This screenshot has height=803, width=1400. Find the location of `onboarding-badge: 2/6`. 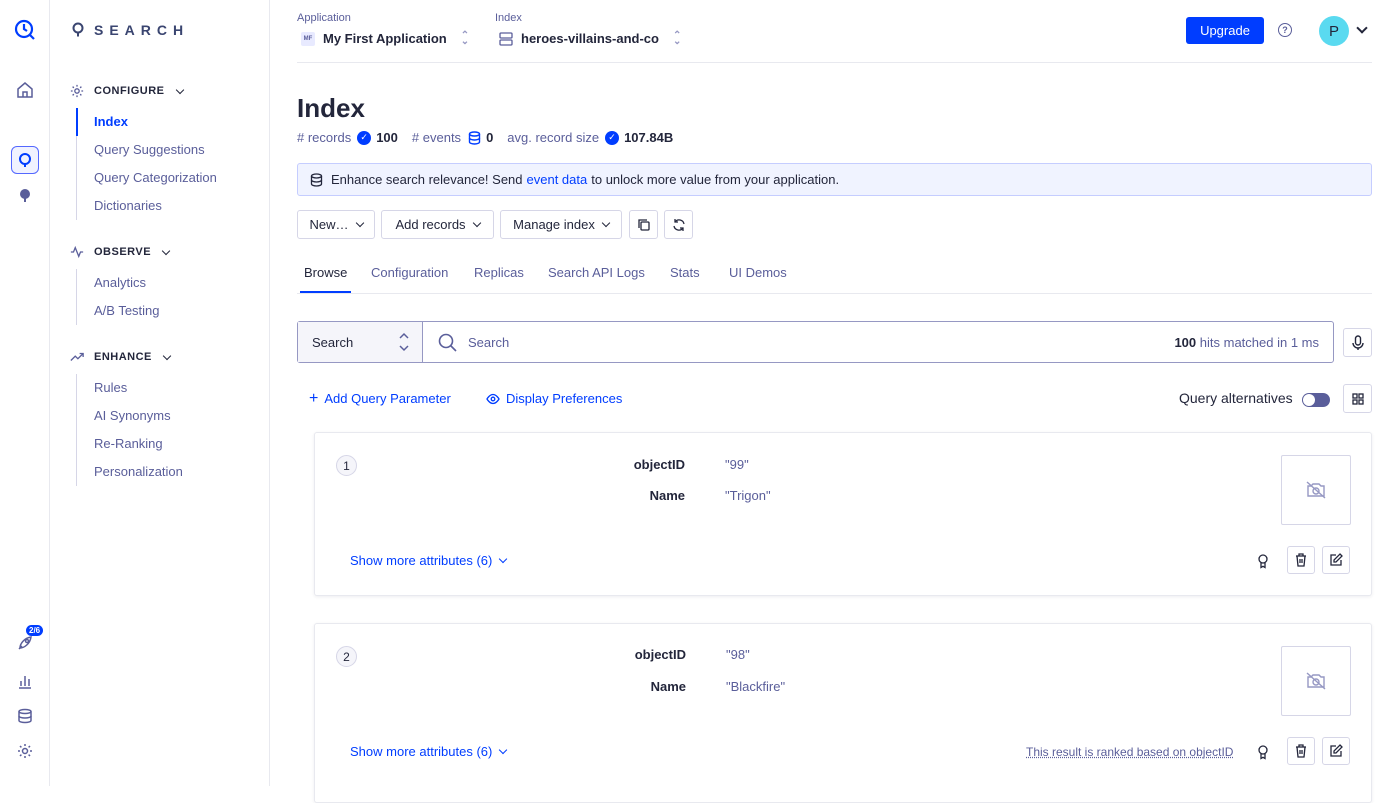

onboarding-badge: 2/6 is located at coordinates (35, 630).